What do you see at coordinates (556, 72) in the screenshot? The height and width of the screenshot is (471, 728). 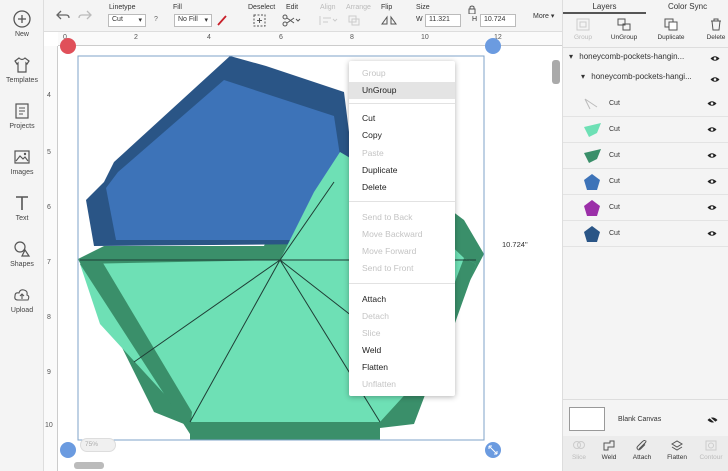 I see `vertical-scrollbar` at bounding box center [556, 72].